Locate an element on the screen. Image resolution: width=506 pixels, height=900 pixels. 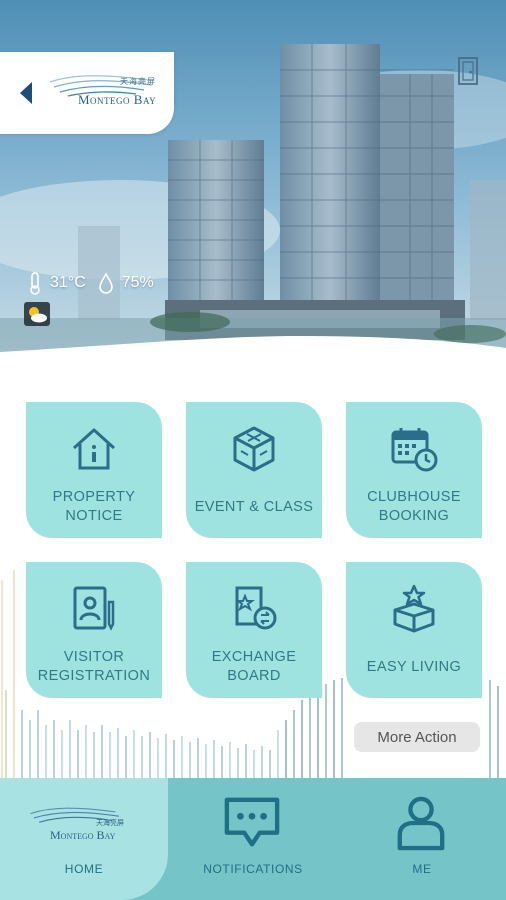
cube-icon is located at coordinates (254, 449).